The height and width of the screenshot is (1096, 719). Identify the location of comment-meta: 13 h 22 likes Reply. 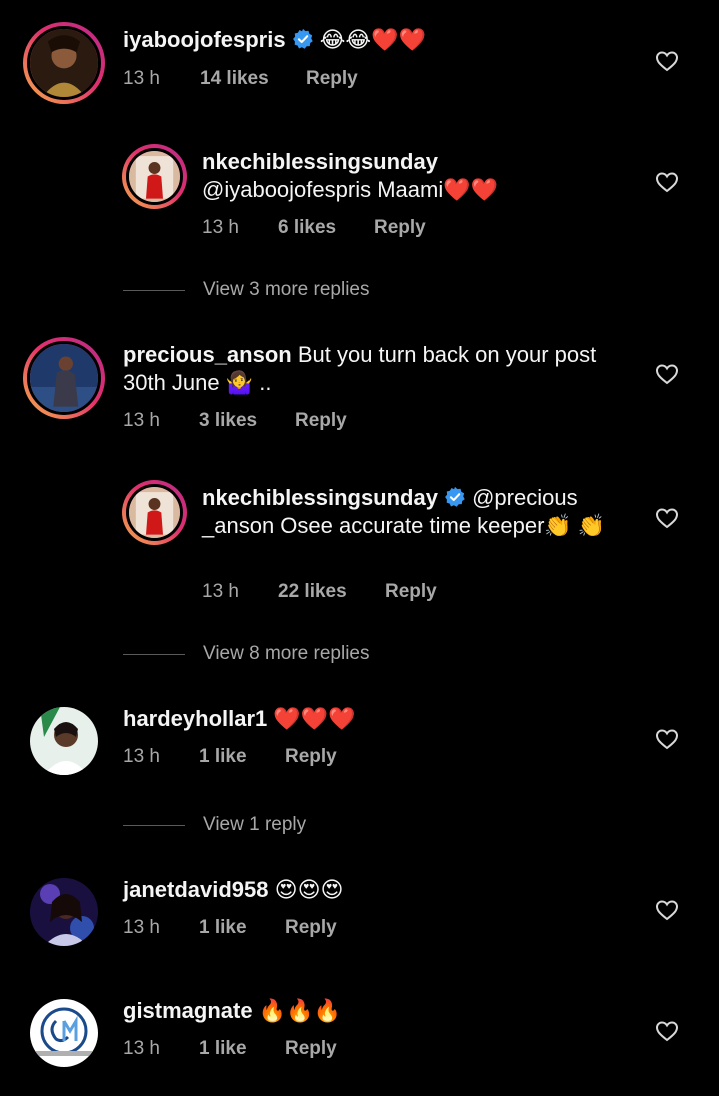
(352, 592).